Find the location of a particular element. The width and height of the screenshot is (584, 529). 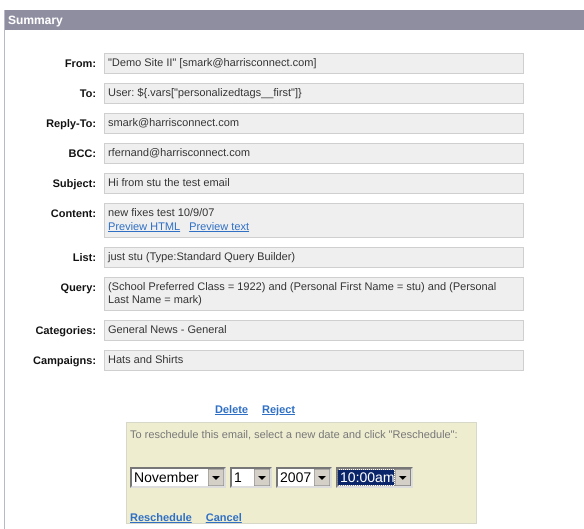

field-value: (School Preferred Class = 1922) and (Personal First Name = stu) and (Personal Last Name = mark) is located at coordinates (303, 294).